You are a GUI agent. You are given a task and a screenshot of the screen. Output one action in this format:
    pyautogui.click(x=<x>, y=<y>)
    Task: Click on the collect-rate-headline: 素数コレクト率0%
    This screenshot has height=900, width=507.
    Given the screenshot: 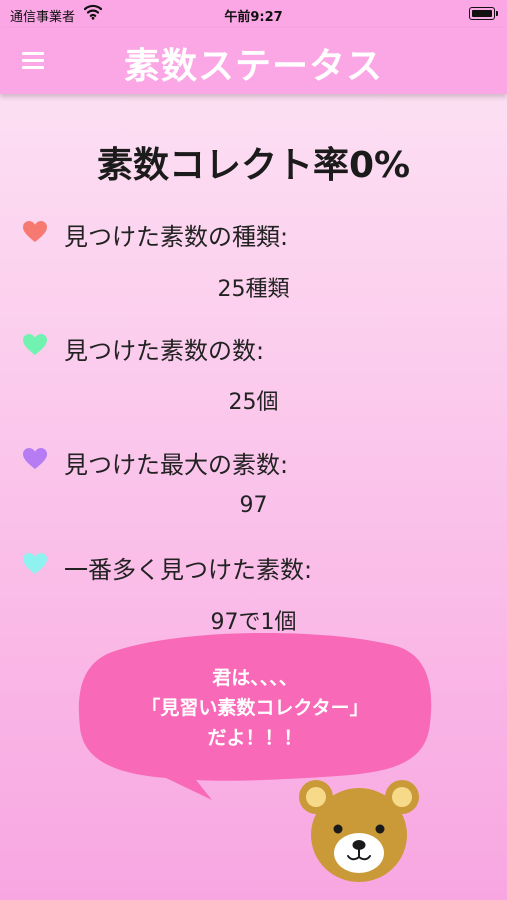 What is the action you would take?
    pyautogui.click(x=253, y=165)
    